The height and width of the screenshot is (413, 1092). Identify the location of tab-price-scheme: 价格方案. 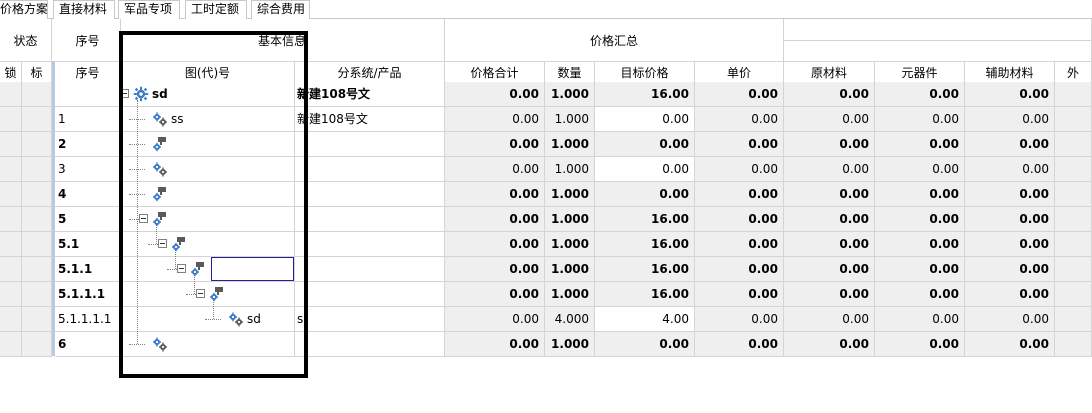
(24, 9).